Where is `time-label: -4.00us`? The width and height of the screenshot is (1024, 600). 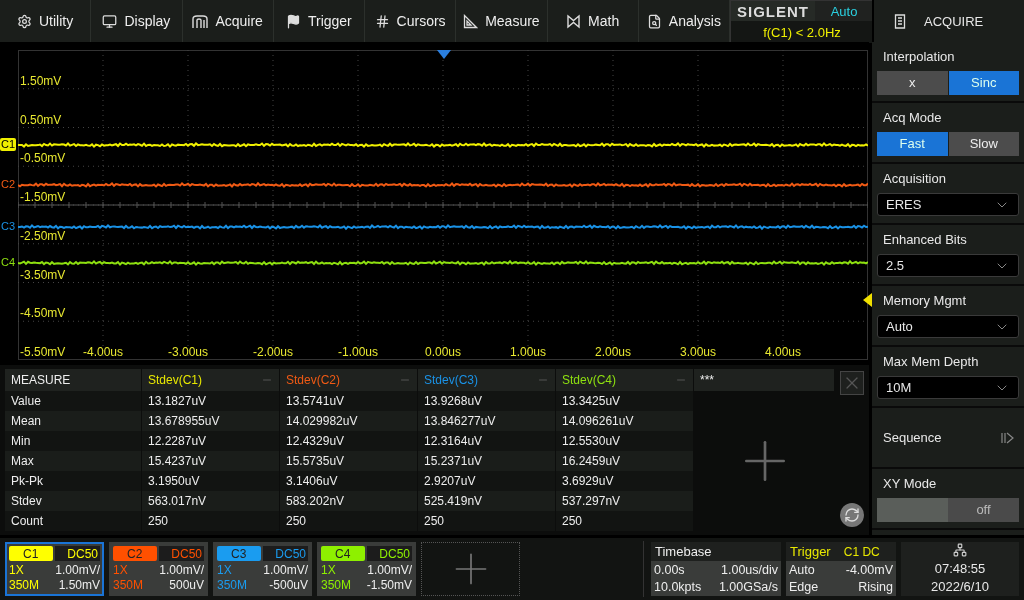 time-label: -4.00us is located at coordinates (103, 352).